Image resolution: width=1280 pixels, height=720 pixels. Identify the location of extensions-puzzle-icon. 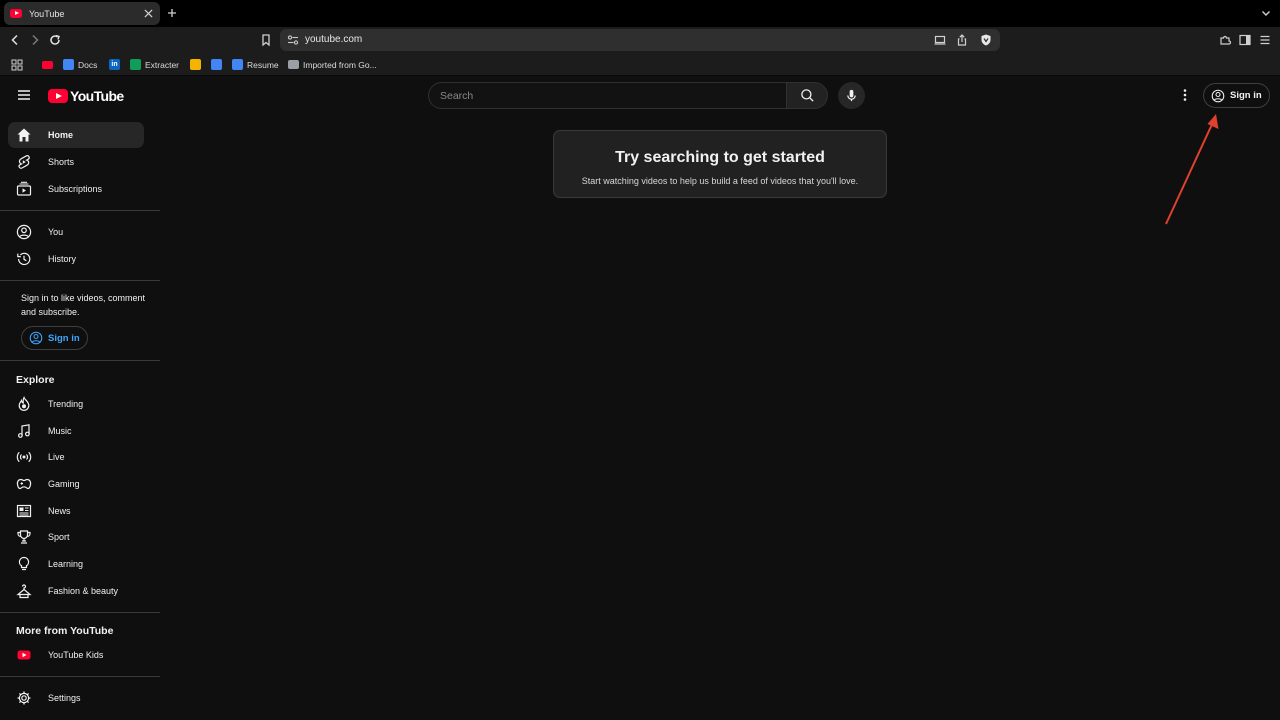
(1225, 40).